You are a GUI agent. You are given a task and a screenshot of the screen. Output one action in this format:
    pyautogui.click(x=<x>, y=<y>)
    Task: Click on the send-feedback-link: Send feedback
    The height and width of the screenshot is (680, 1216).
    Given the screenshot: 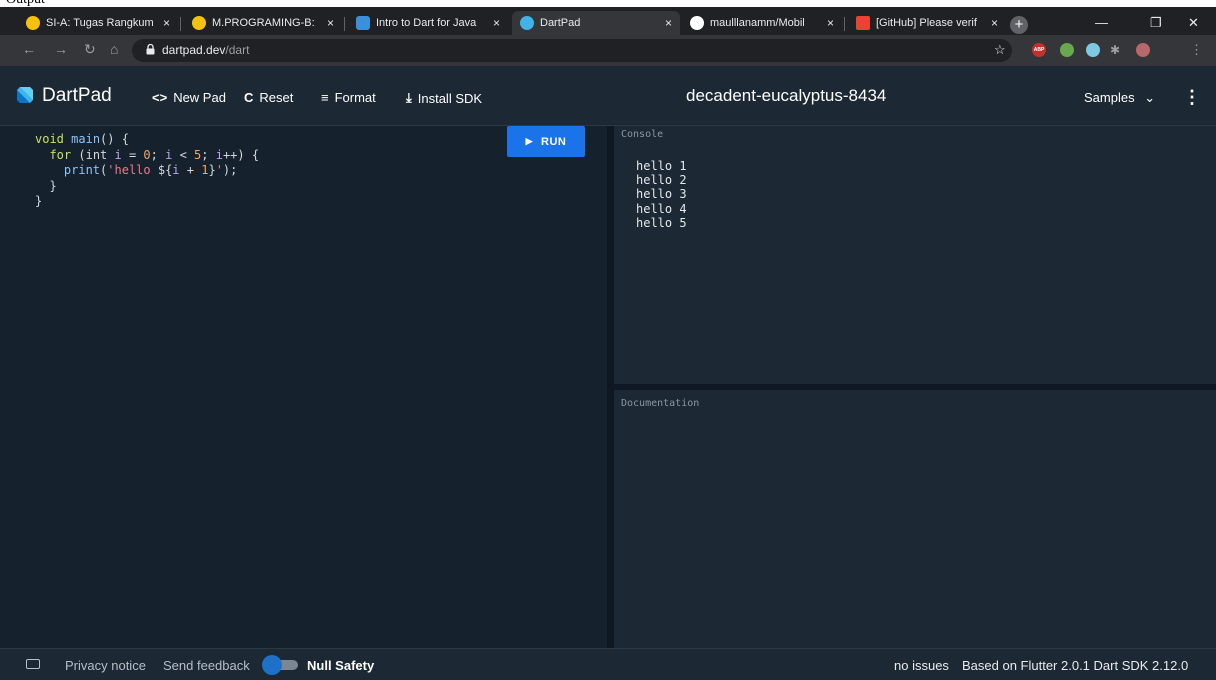 What is the action you would take?
    pyautogui.click(x=206, y=665)
    